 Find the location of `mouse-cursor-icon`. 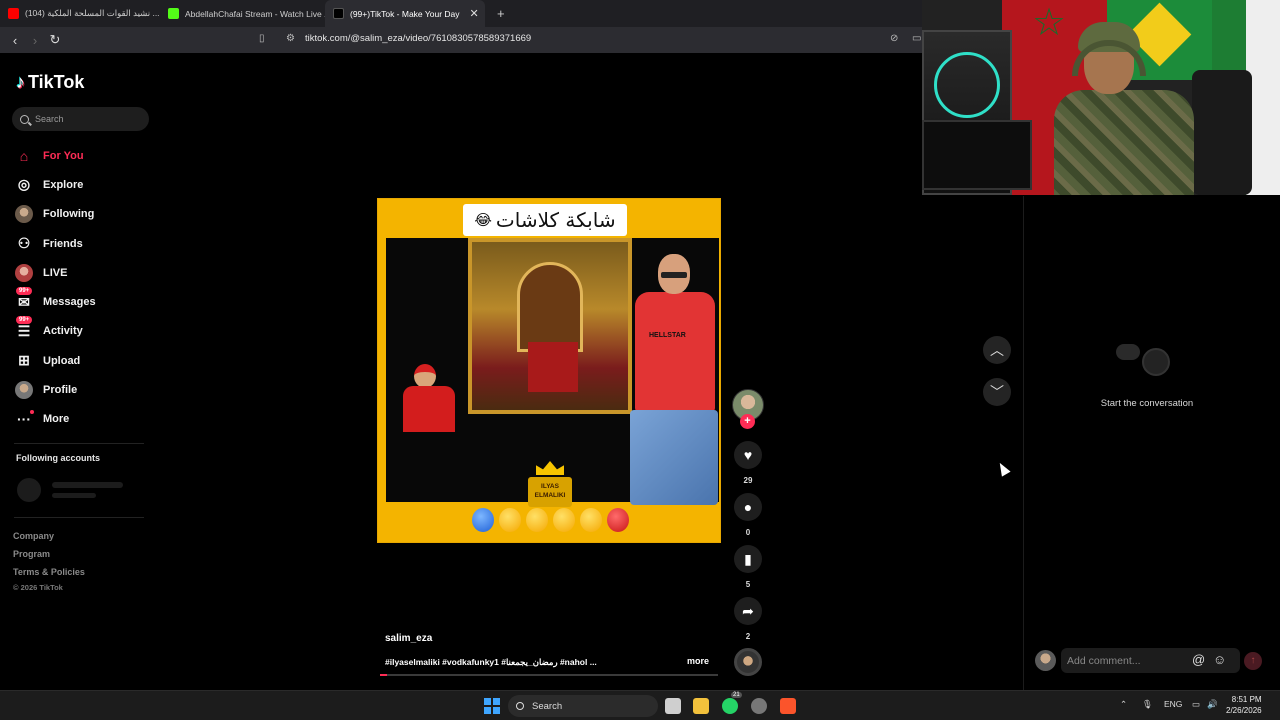

mouse-cursor-icon is located at coordinates (1003, 468).